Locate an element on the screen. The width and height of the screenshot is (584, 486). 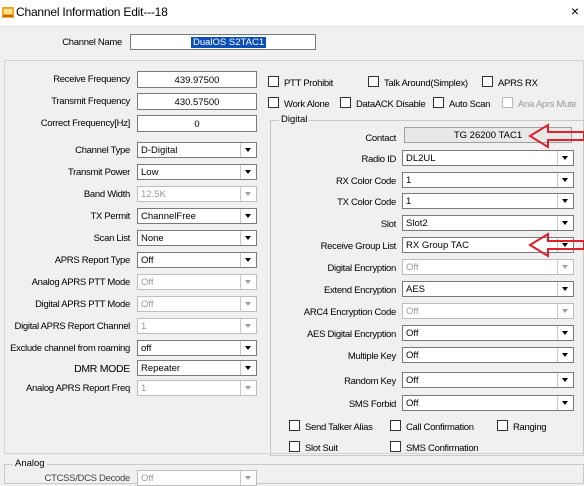
receive-frequency-input: 439.97500 is located at coordinates (197, 79).